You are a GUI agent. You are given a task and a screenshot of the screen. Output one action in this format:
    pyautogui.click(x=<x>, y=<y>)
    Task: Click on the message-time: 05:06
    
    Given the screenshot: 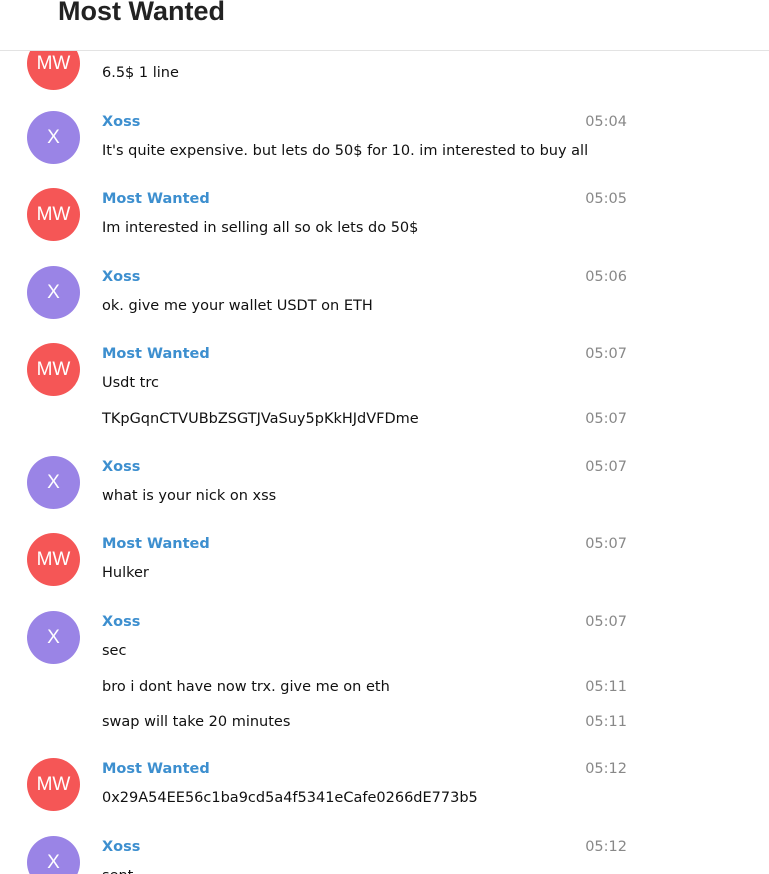 What is the action you would take?
    pyautogui.click(x=606, y=277)
    